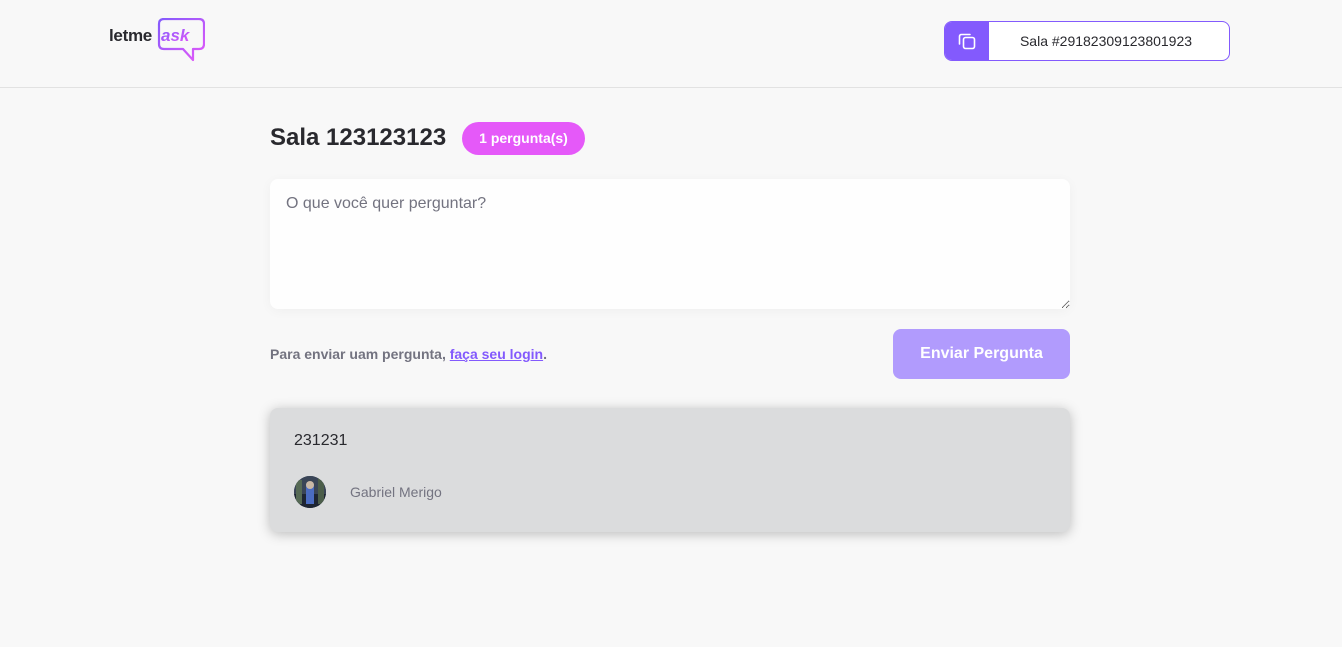 Image resolution: width=1342 pixels, height=647 pixels. What do you see at coordinates (496, 354) in the screenshot?
I see `login-link: faça seu login` at bounding box center [496, 354].